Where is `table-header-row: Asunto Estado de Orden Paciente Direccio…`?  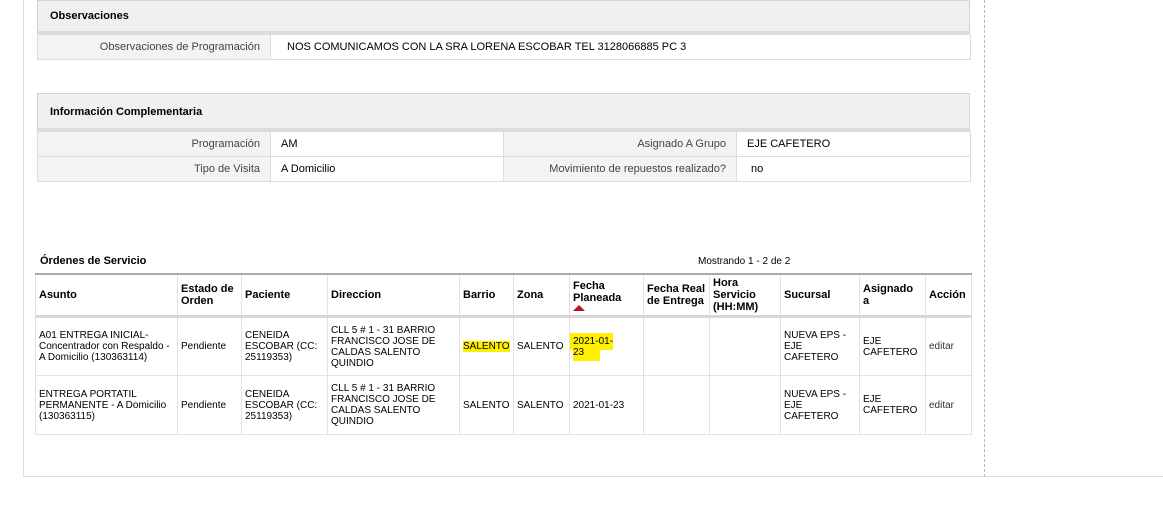
table-header-row: Asunto Estado de Orden Paciente Direccio… is located at coordinates (503, 295).